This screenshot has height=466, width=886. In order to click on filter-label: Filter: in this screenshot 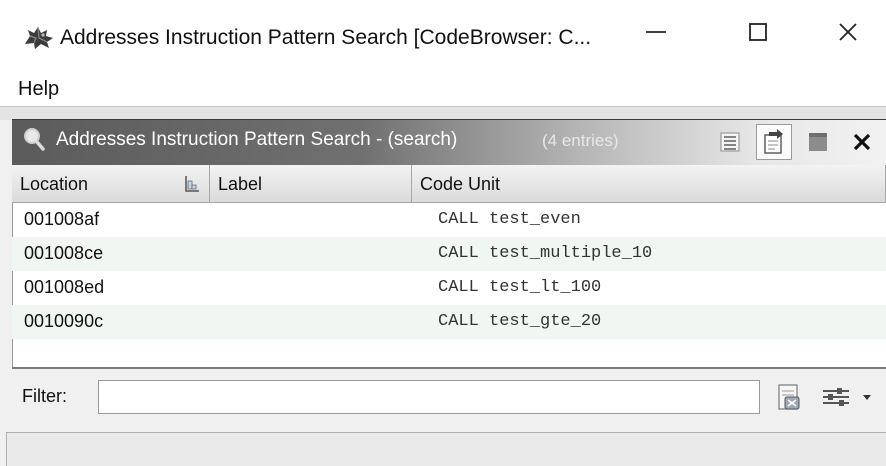, I will do `click(44, 396)`.